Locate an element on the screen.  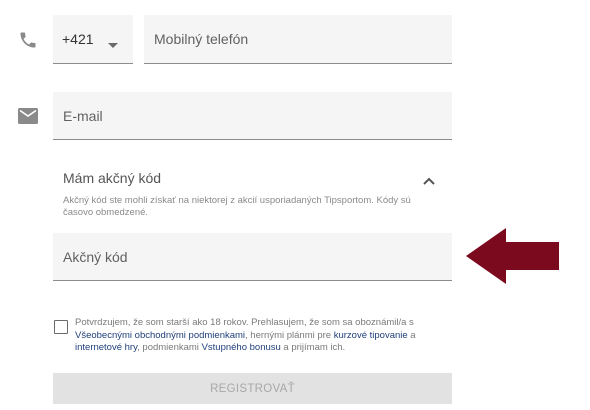
left-arrow-icon is located at coordinates (513, 256).